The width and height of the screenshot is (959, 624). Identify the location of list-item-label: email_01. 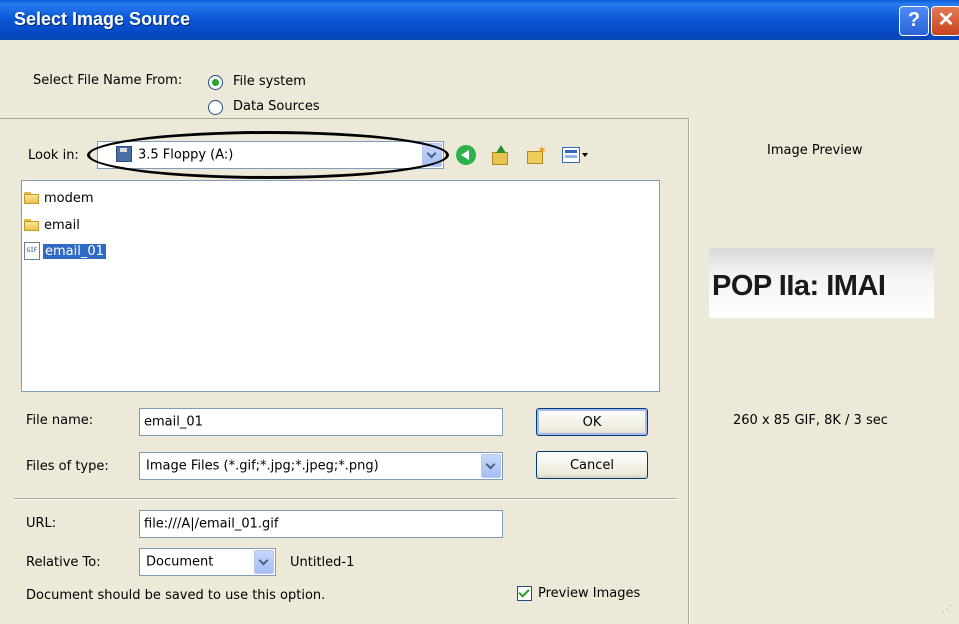
(74, 251).